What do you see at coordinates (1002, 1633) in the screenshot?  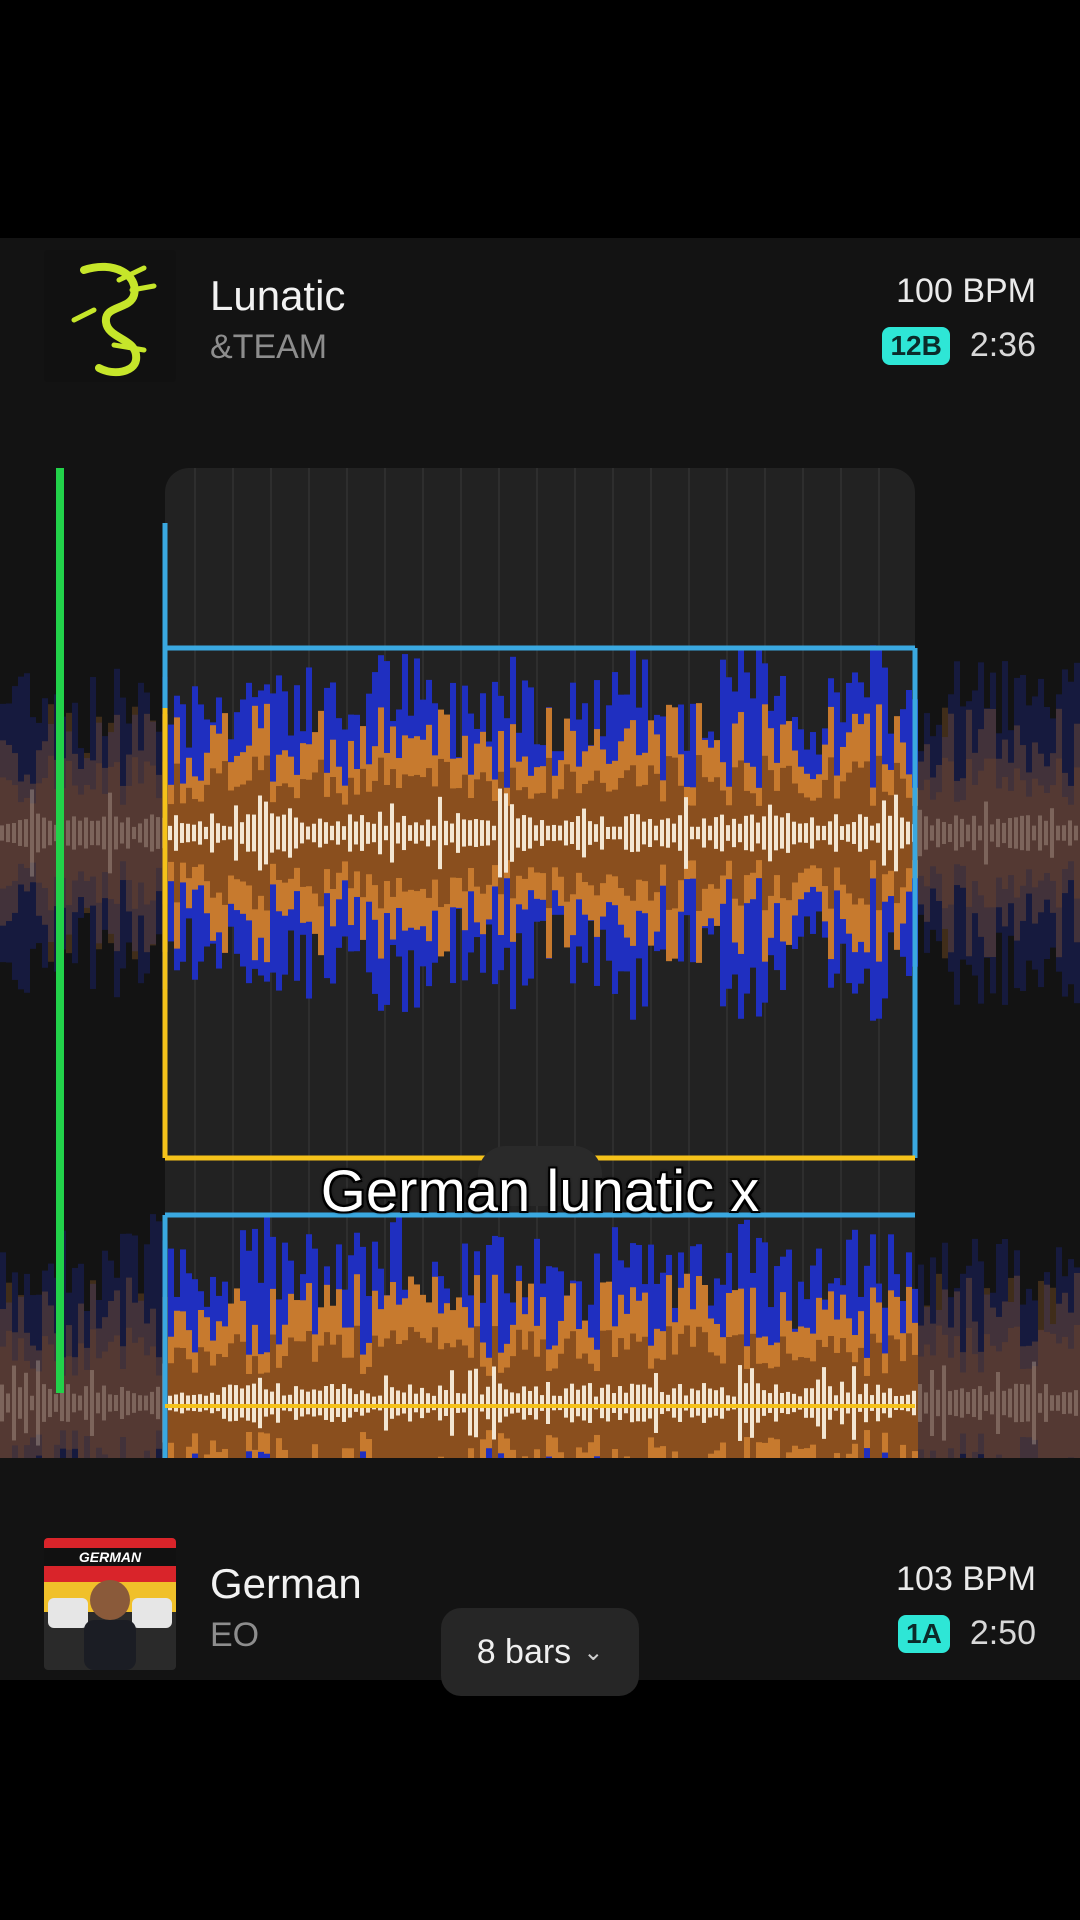 I see `track-duration: 2:50` at bounding box center [1002, 1633].